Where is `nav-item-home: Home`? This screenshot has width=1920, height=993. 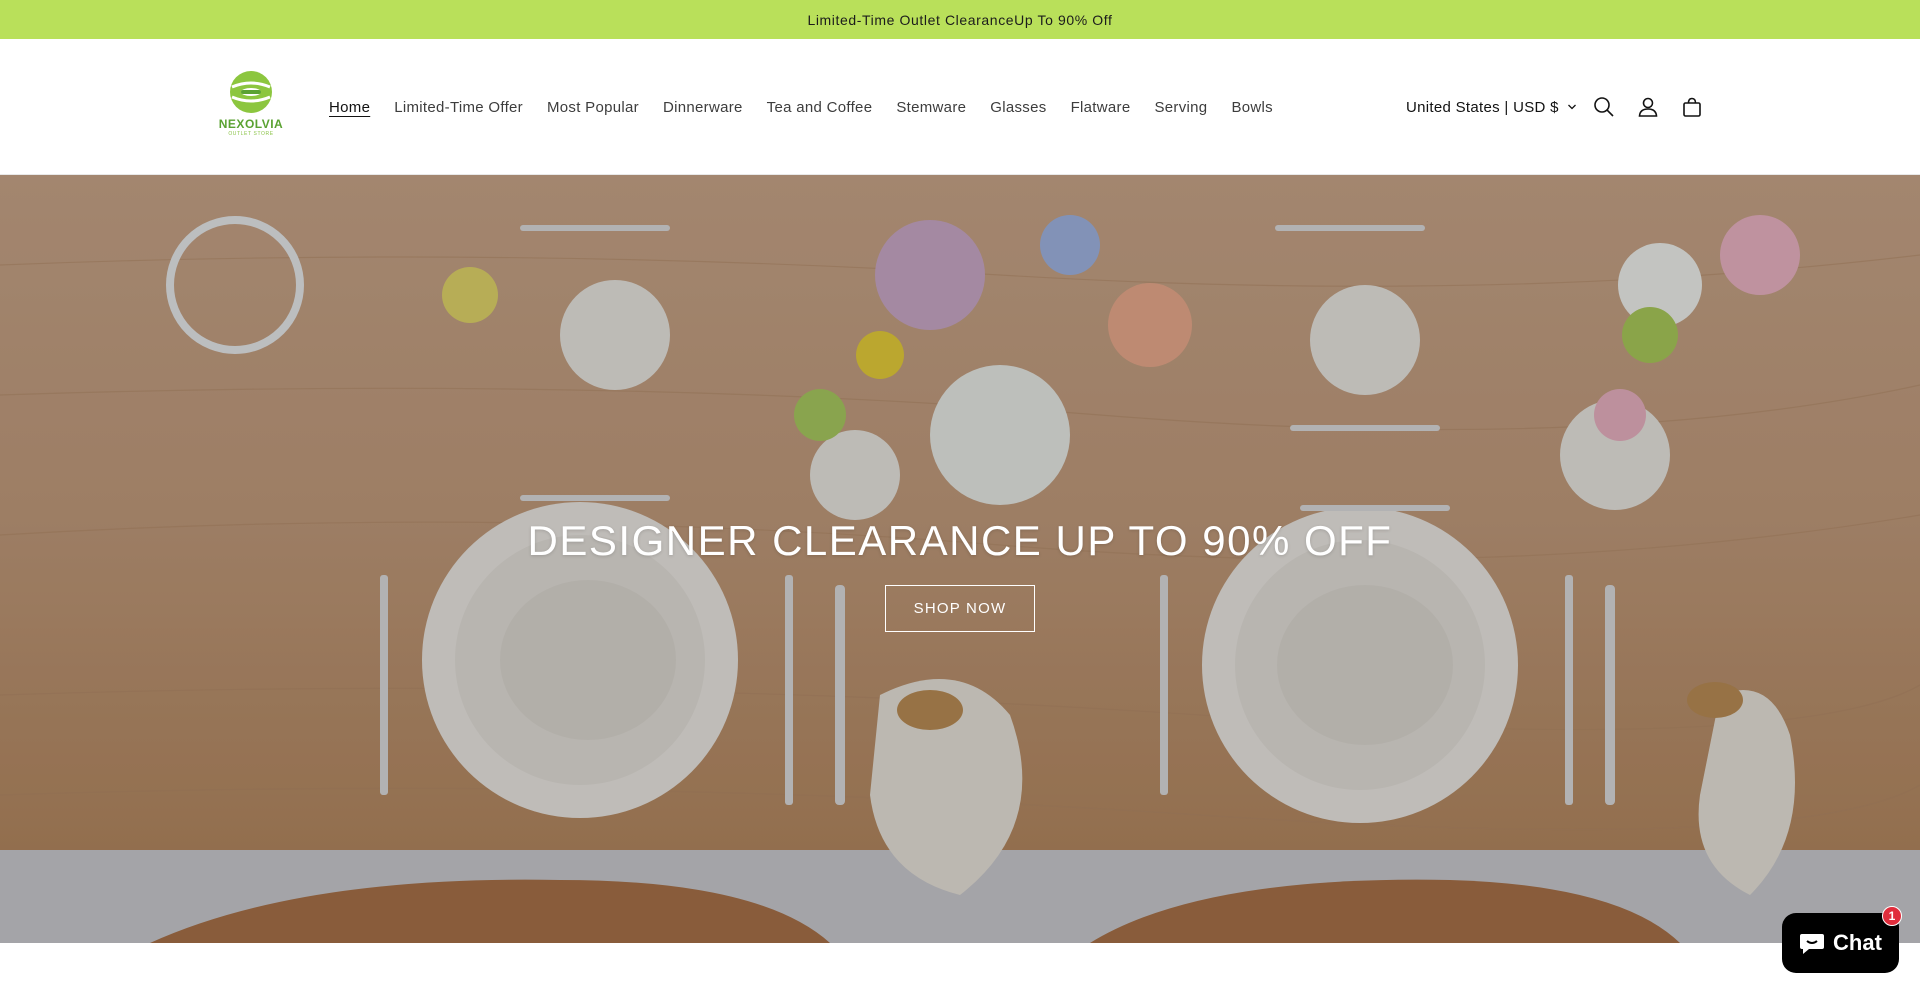
nav-item-home: Home is located at coordinates (349, 107).